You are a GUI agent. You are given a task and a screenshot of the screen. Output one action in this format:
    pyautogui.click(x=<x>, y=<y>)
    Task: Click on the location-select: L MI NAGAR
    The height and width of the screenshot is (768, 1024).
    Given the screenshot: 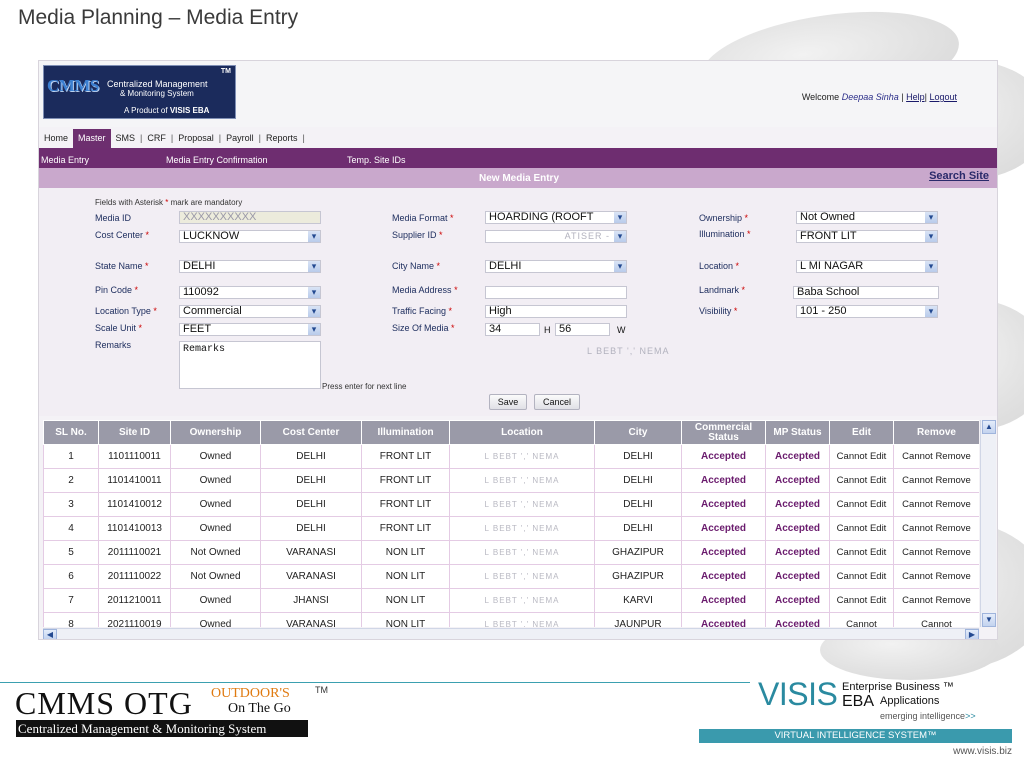 What is the action you would take?
    pyautogui.click(x=867, y=266)
    